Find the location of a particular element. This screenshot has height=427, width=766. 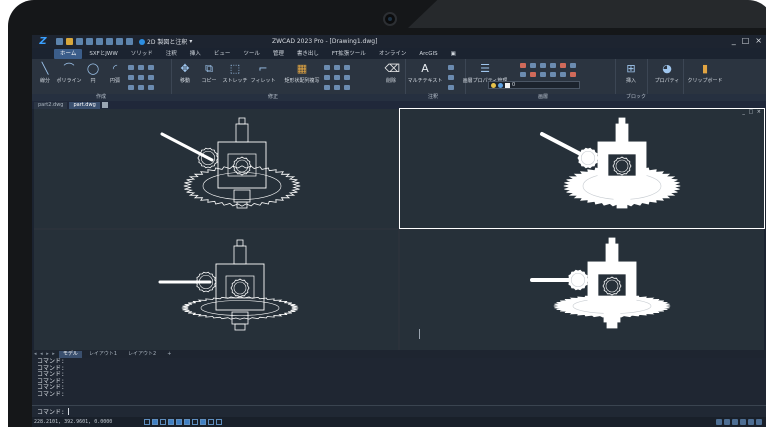

doc-tab-part2: part2.dwg is located at coordinates (51, 105).